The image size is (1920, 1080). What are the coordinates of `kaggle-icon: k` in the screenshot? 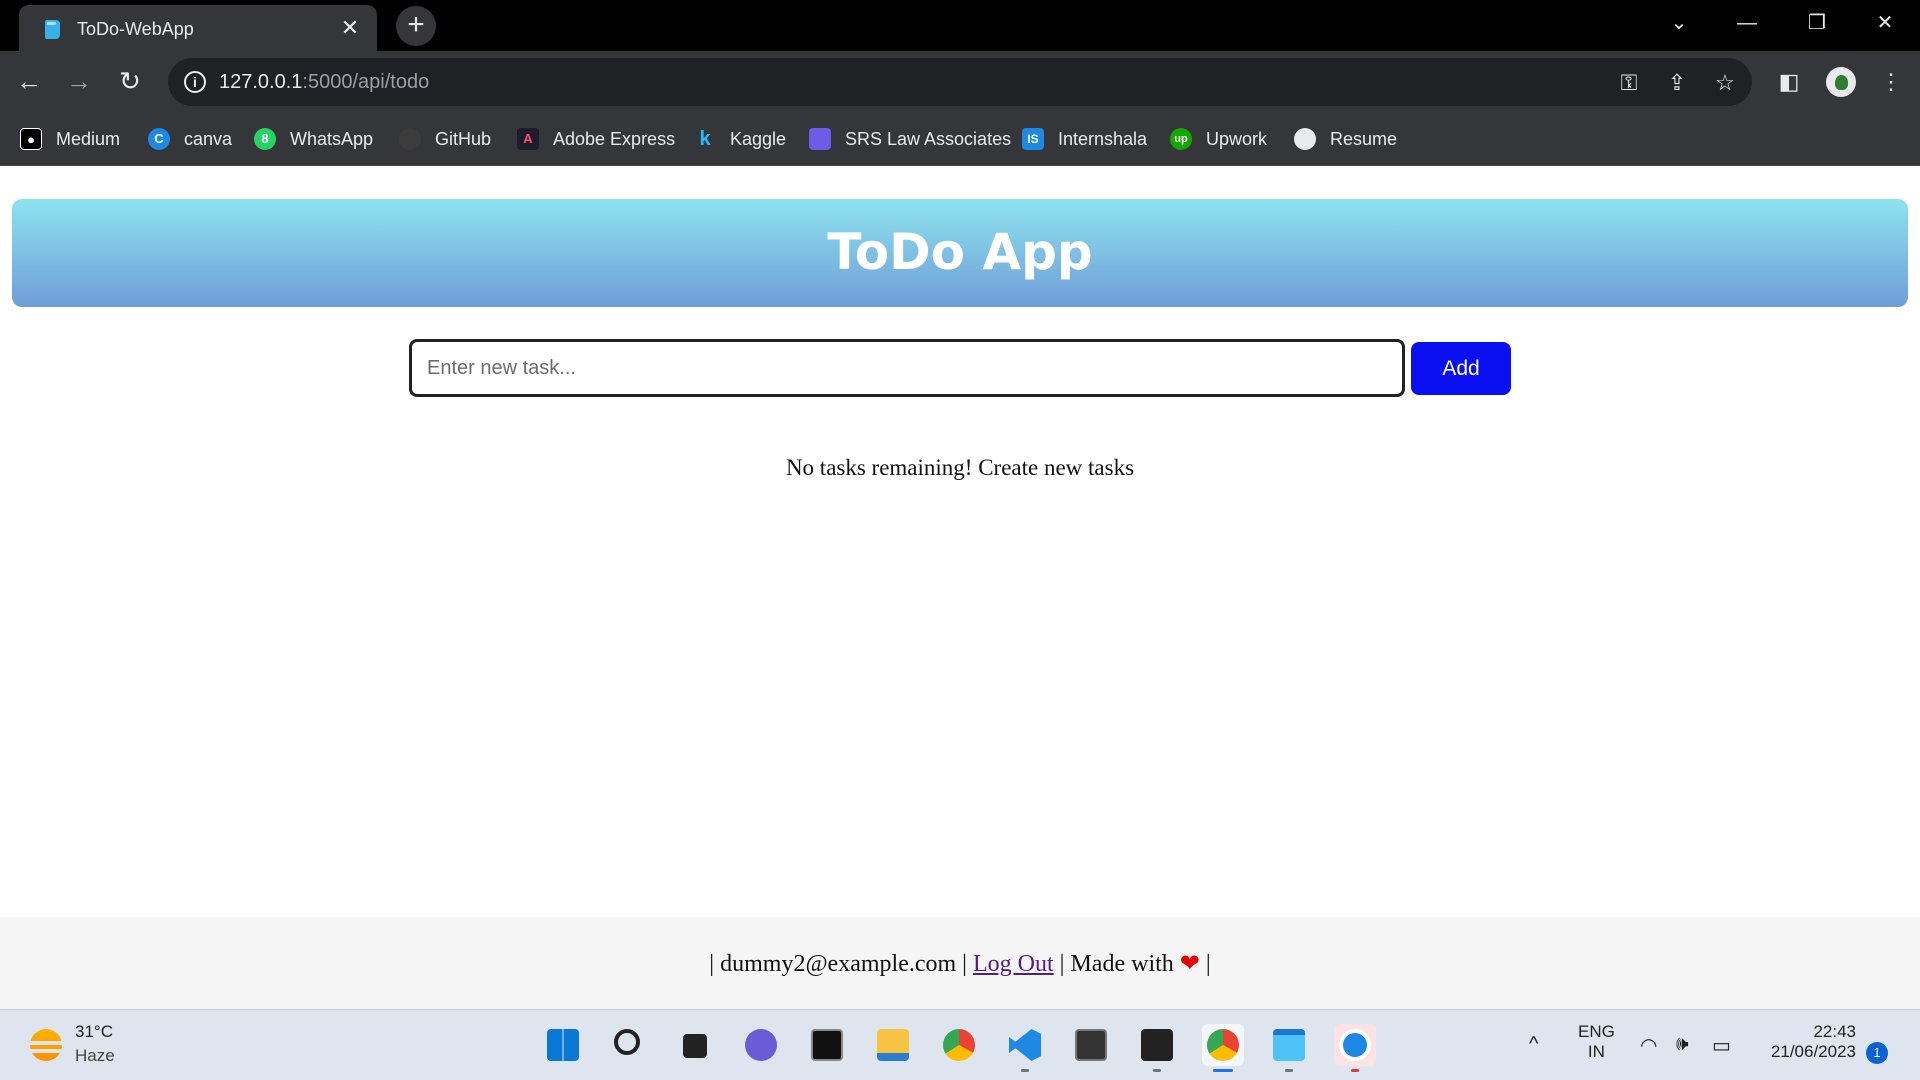 It's located at (705, 139).